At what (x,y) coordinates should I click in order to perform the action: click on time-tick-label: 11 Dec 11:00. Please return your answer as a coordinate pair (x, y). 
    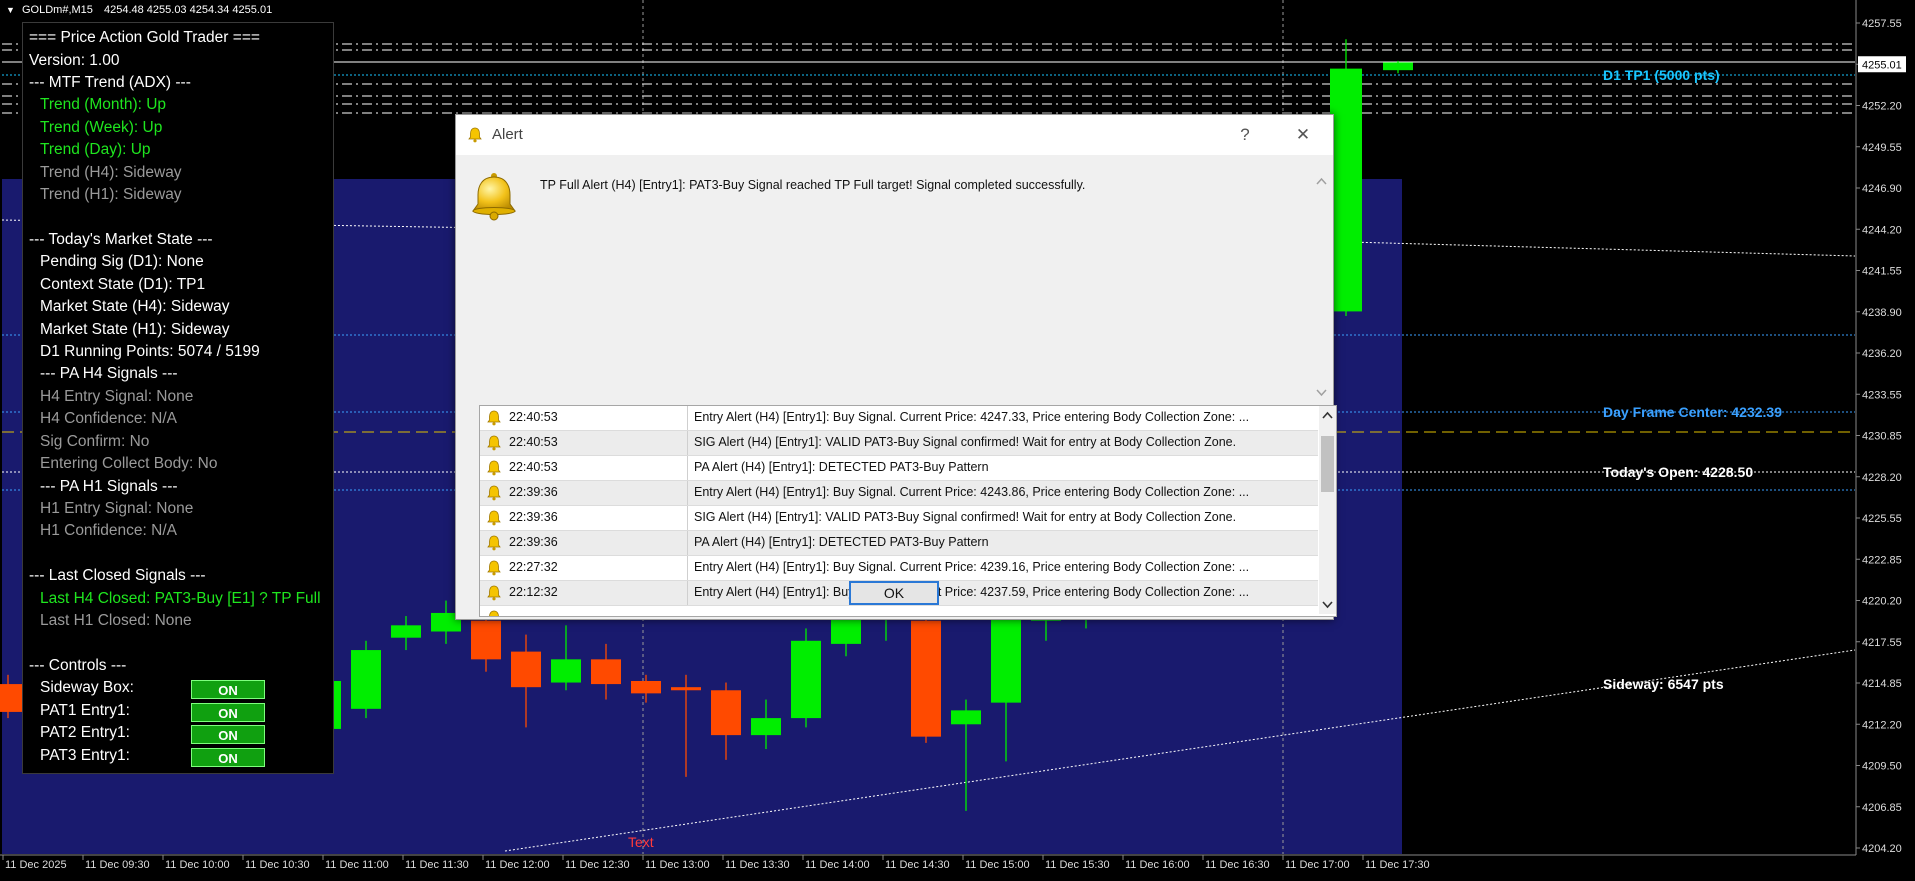
    Looking at the image, I should click on (357, 865).